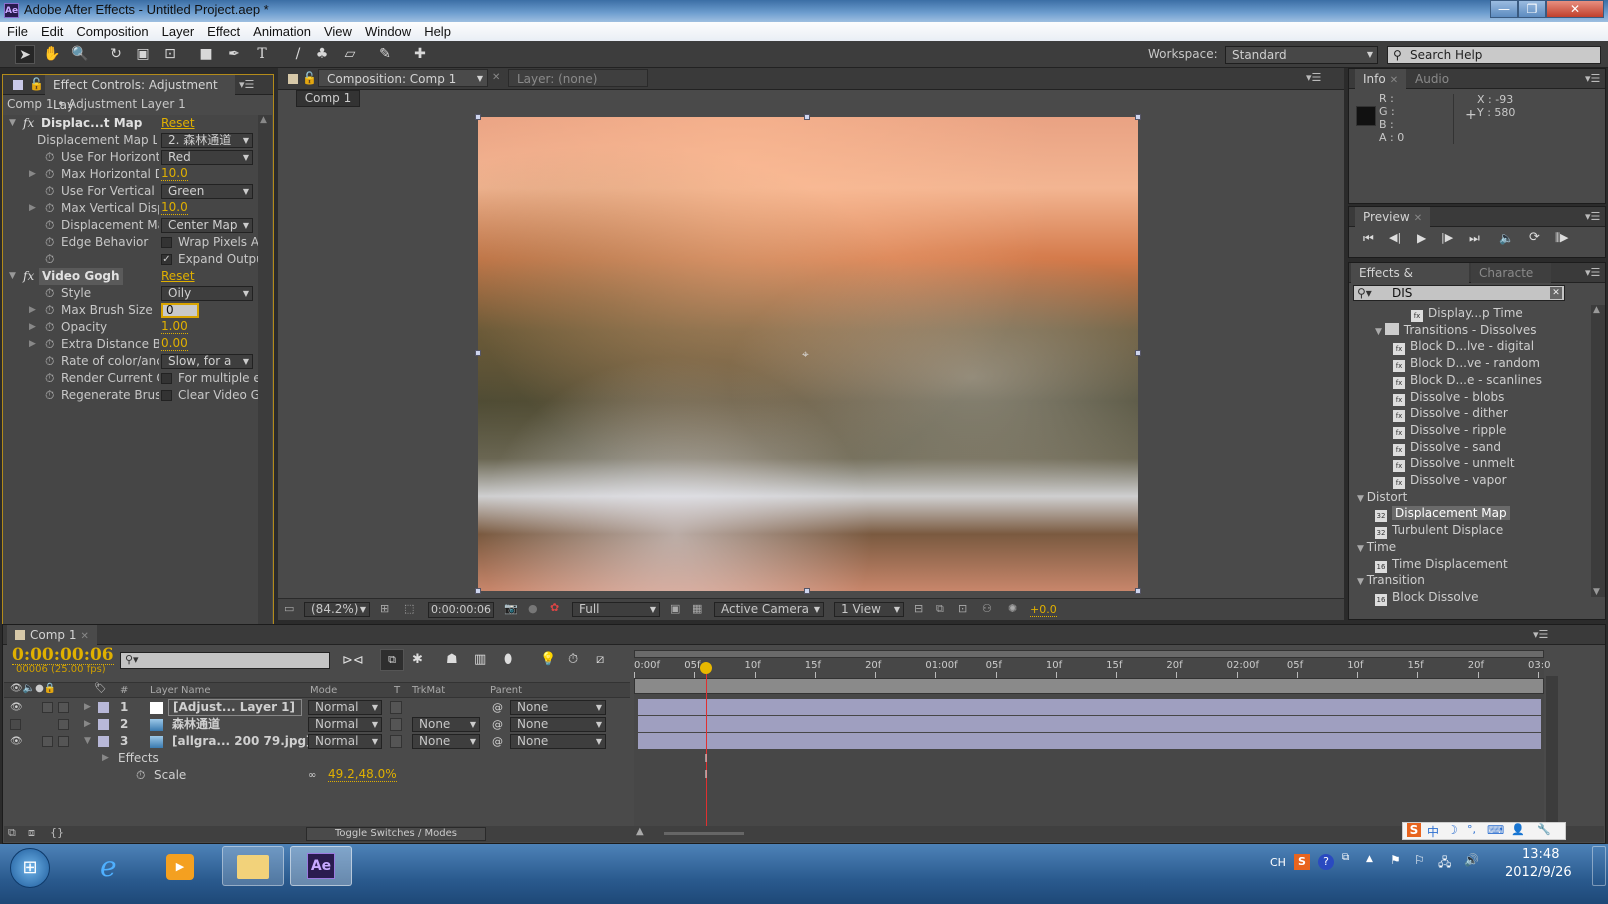  Describe the element at coordinates (166, 242) in the screenshot. I see `wrap-pixels-checkbox` at that location.